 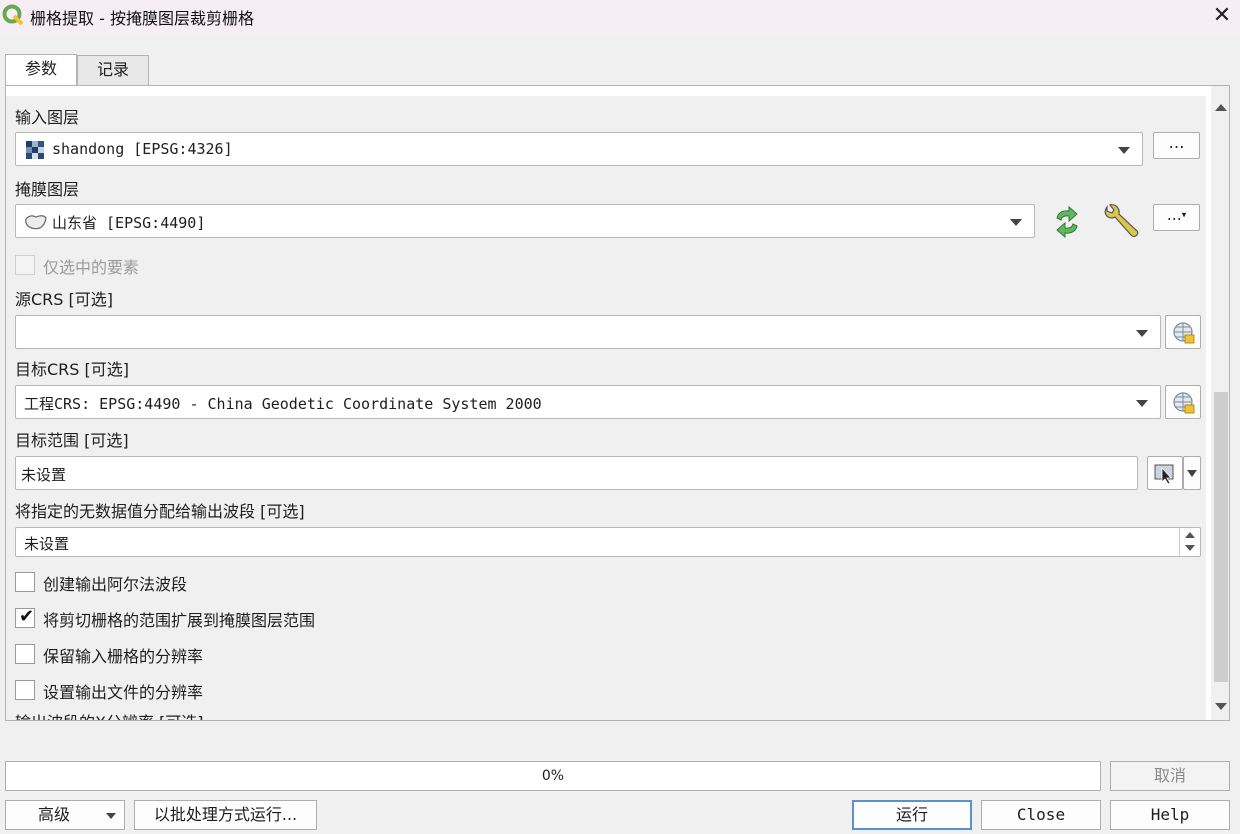 I want to click on run-button: 运行, so click(x=912, y=815).